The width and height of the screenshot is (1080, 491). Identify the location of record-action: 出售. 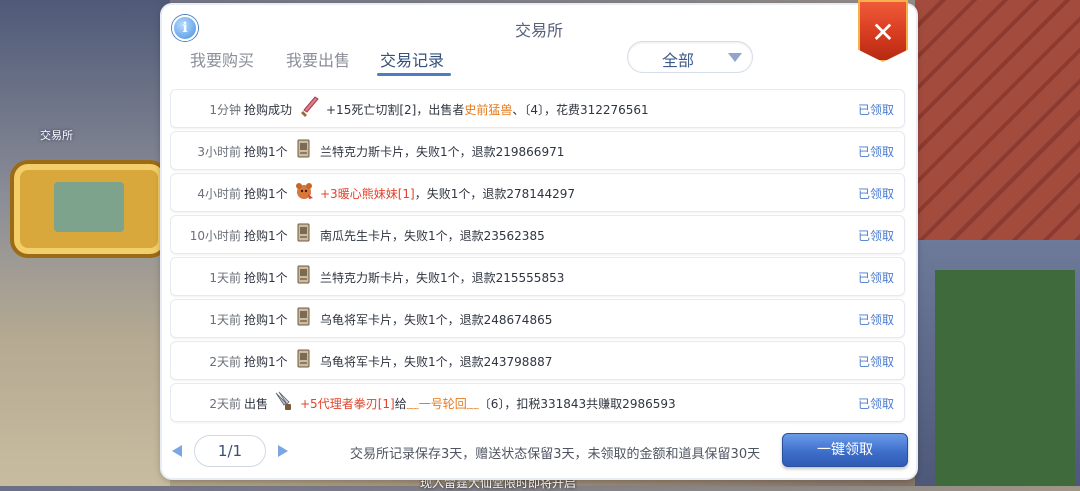
(256, 404).